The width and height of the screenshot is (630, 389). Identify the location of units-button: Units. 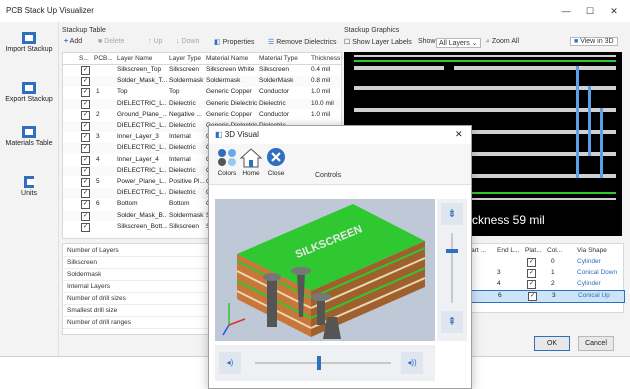
(29, 186).